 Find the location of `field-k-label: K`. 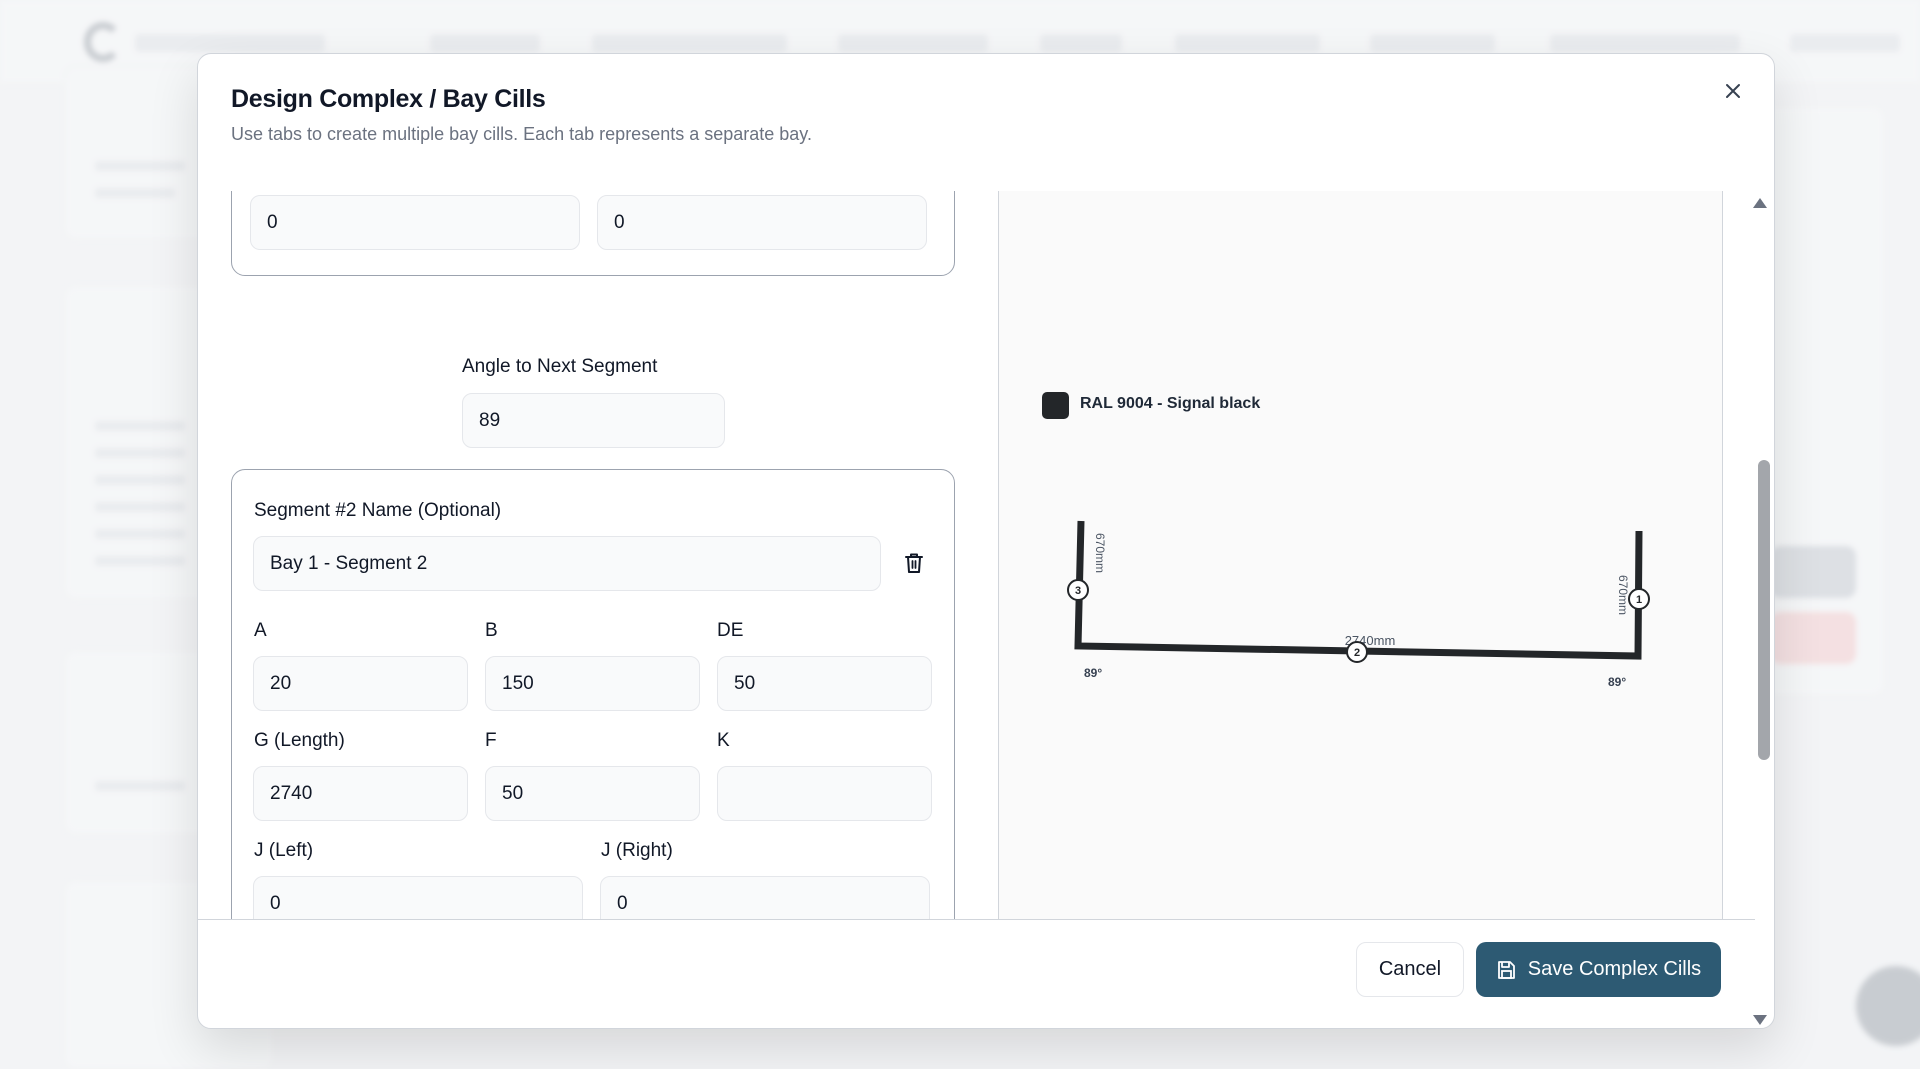

field-k-label: K is located at coordinates (723, 740).